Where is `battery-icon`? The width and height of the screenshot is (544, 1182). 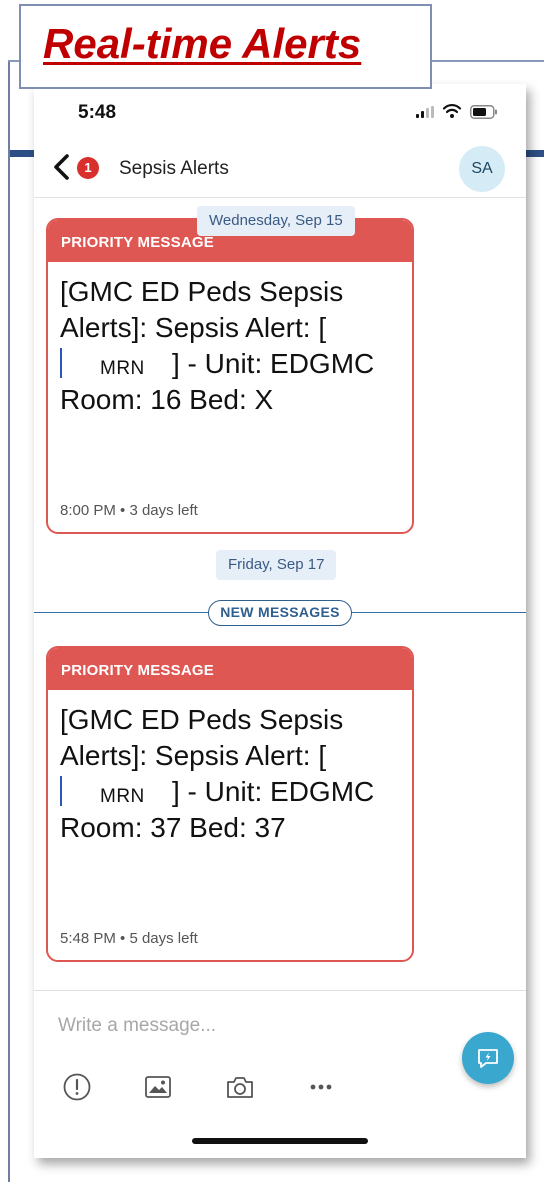 battery-icon is located at coordinates (483, 112).